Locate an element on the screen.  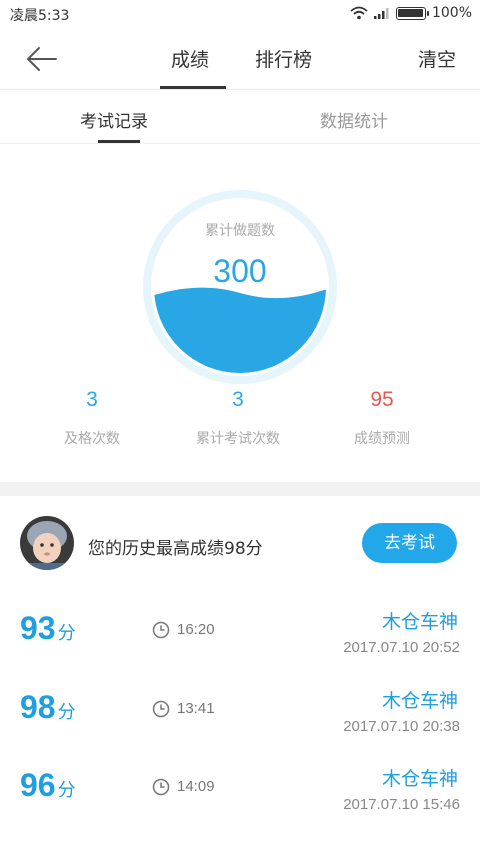
gauge-label: 累计做题数 is located at coordinates (240, 231).